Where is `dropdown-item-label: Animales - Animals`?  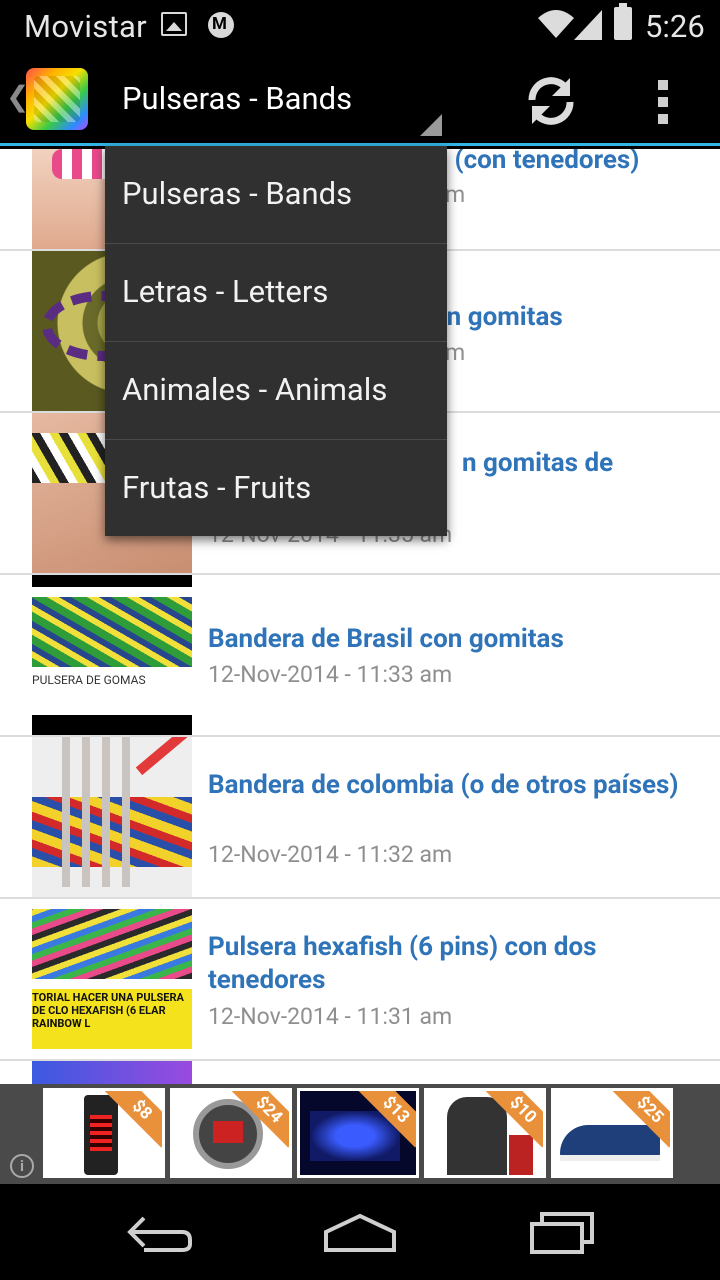 dropdown-item-label: Animales - Animals is located at coordinates (255, 389).